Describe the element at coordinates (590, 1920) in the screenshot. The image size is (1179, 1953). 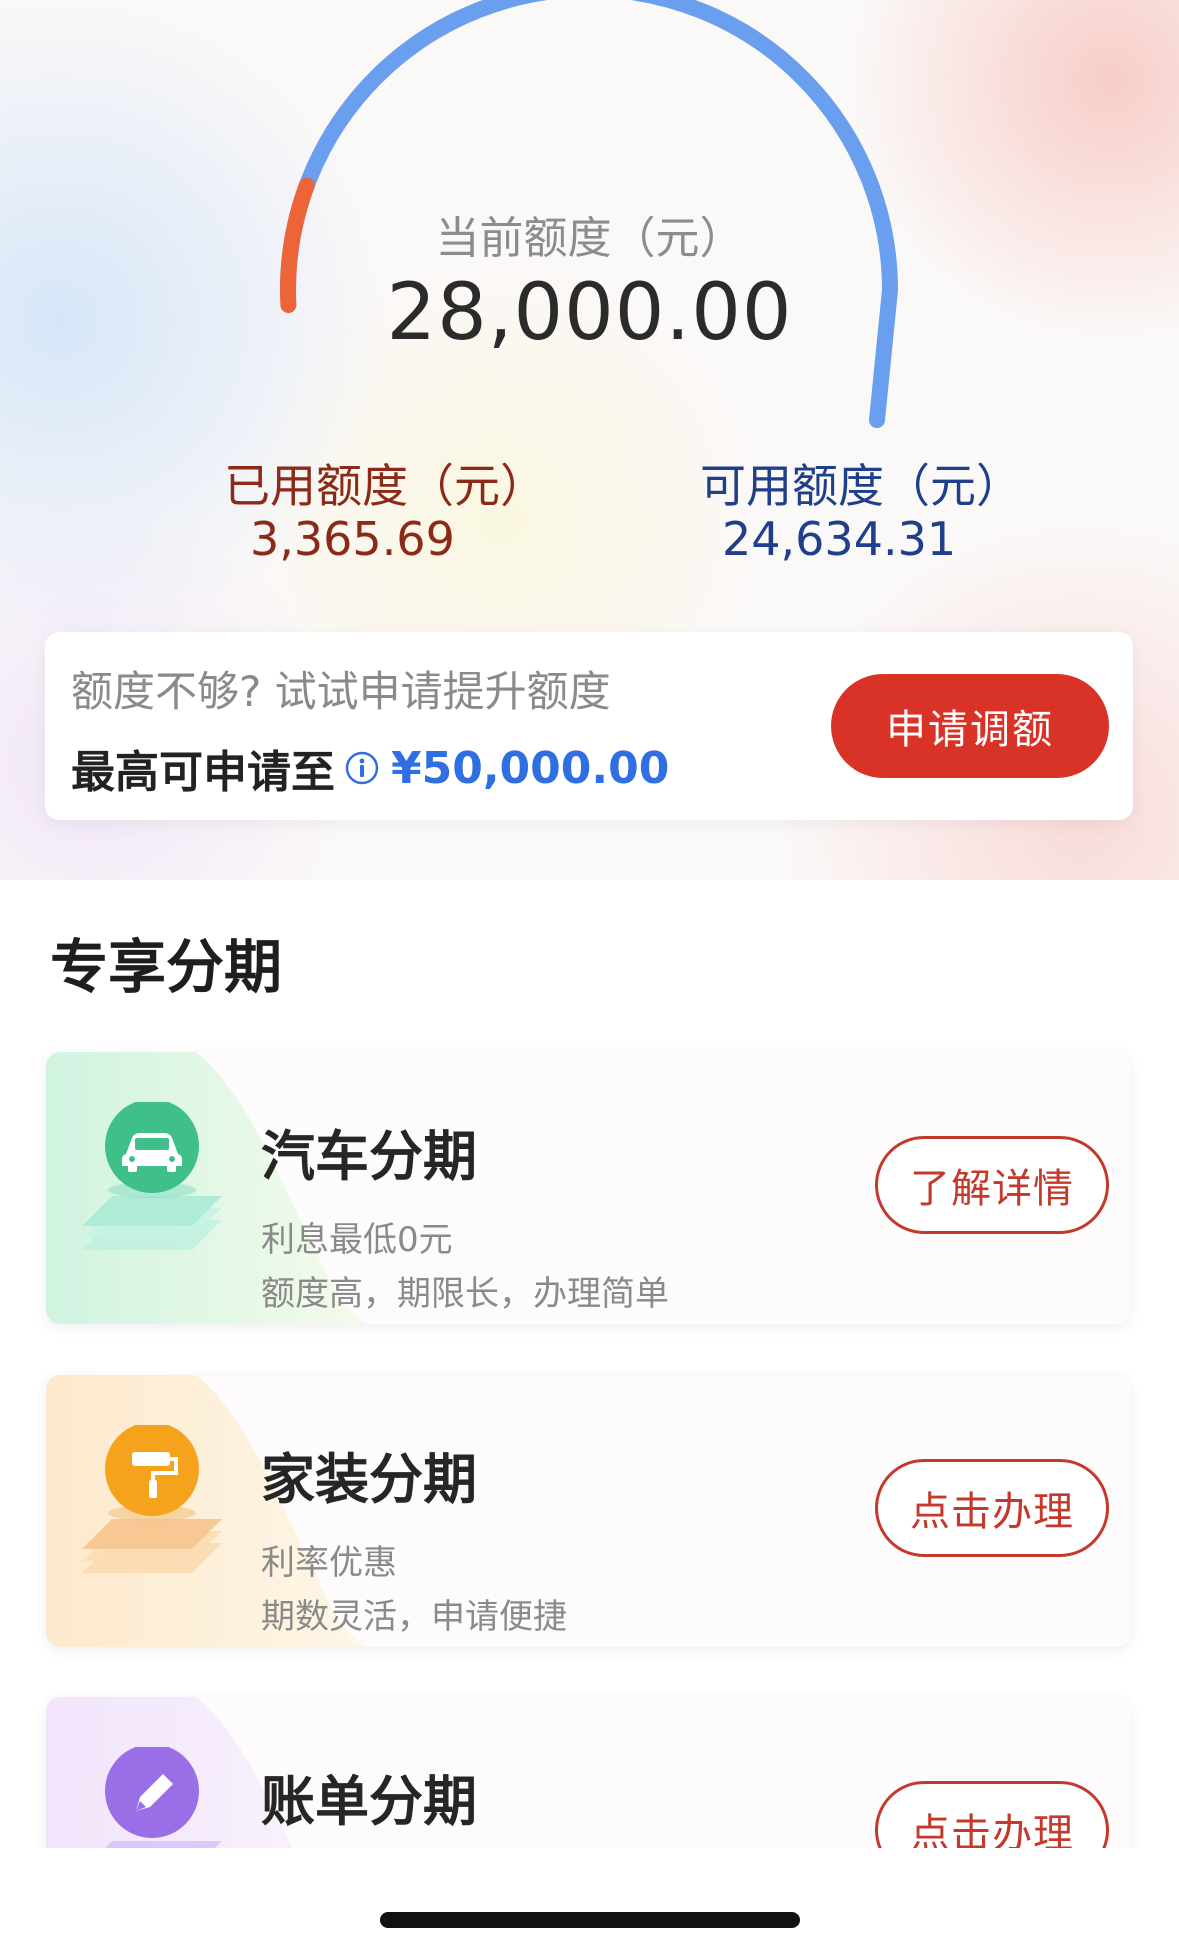
I see `home-indicator` at that location.